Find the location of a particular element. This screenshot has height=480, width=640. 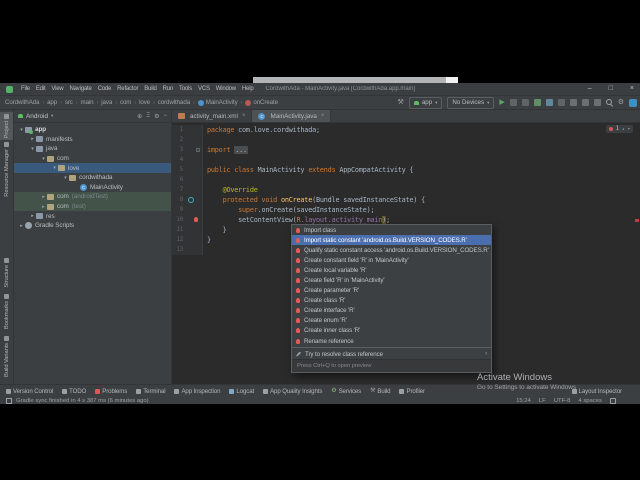

previous-error-icon: ▴ is located at coordinates (623, 129).